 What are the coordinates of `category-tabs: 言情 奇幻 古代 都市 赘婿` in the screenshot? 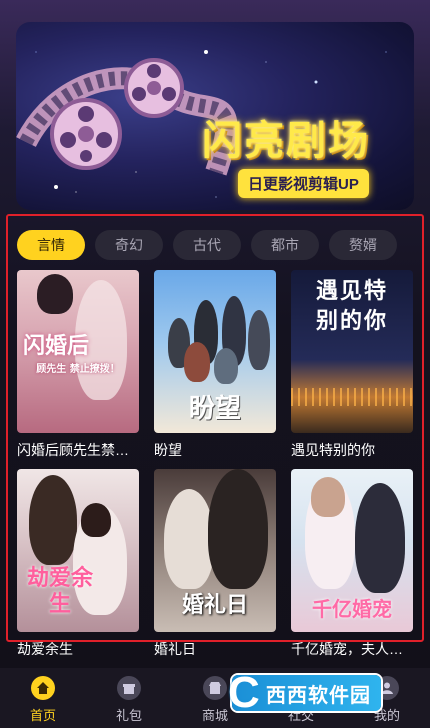 It's located at (219, 245).